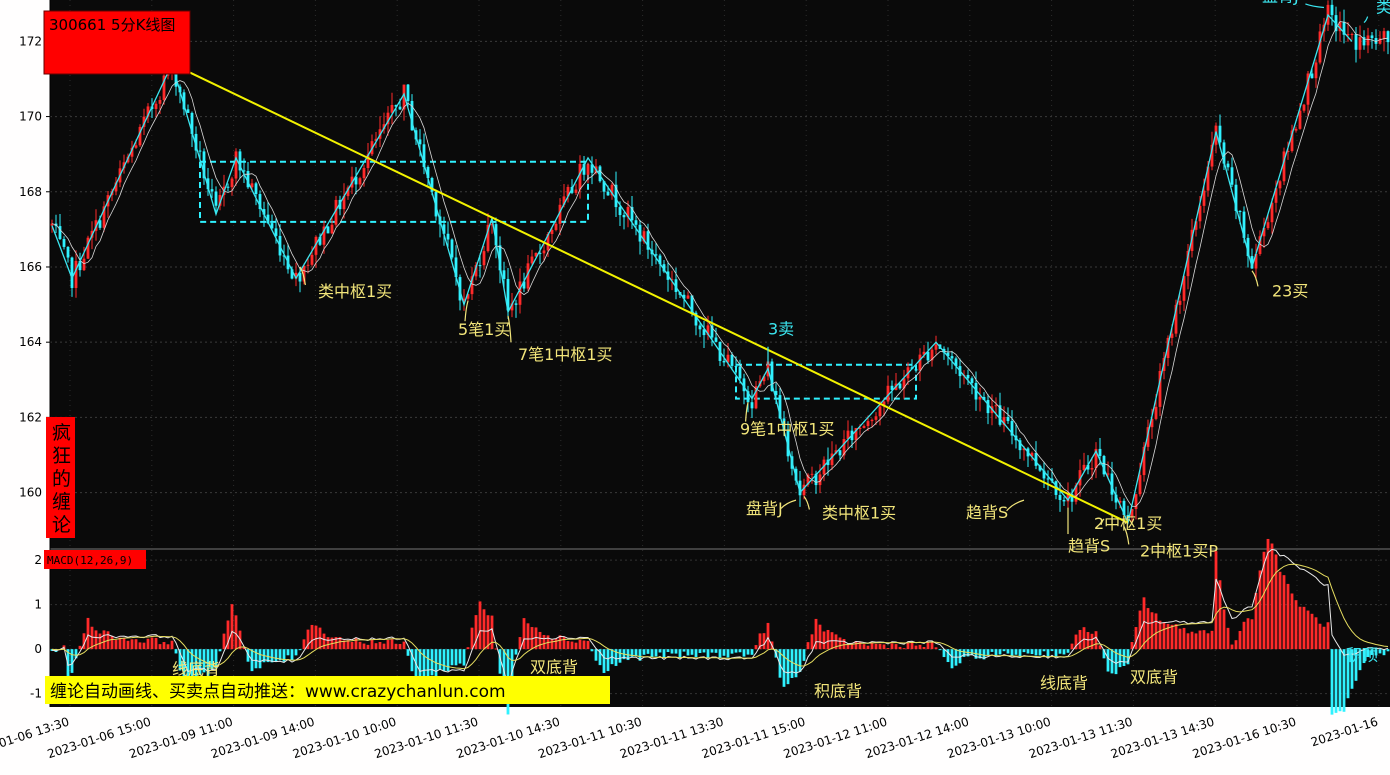 Image resolution: width=1390 pixels, height=775 pixels. What do you see at coordinates (38, 649) in the screenshot?
I see `macd-tick-label: 0` at bounding box center [38, 649].